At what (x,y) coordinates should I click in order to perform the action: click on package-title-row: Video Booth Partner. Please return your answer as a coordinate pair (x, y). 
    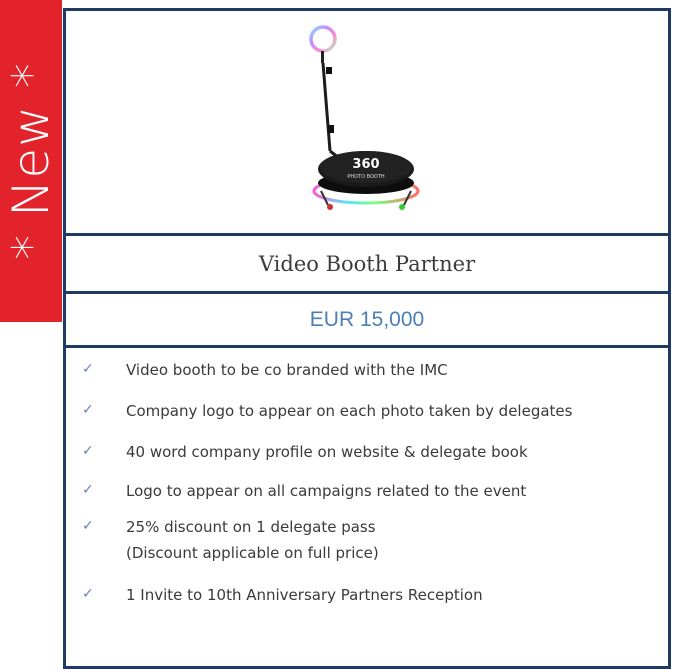
    Looking at the image, I should click on (367, 265).